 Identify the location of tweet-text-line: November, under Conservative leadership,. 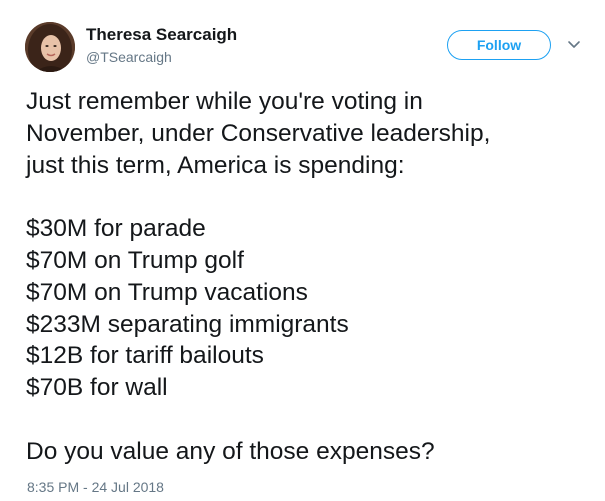
(258, 133).